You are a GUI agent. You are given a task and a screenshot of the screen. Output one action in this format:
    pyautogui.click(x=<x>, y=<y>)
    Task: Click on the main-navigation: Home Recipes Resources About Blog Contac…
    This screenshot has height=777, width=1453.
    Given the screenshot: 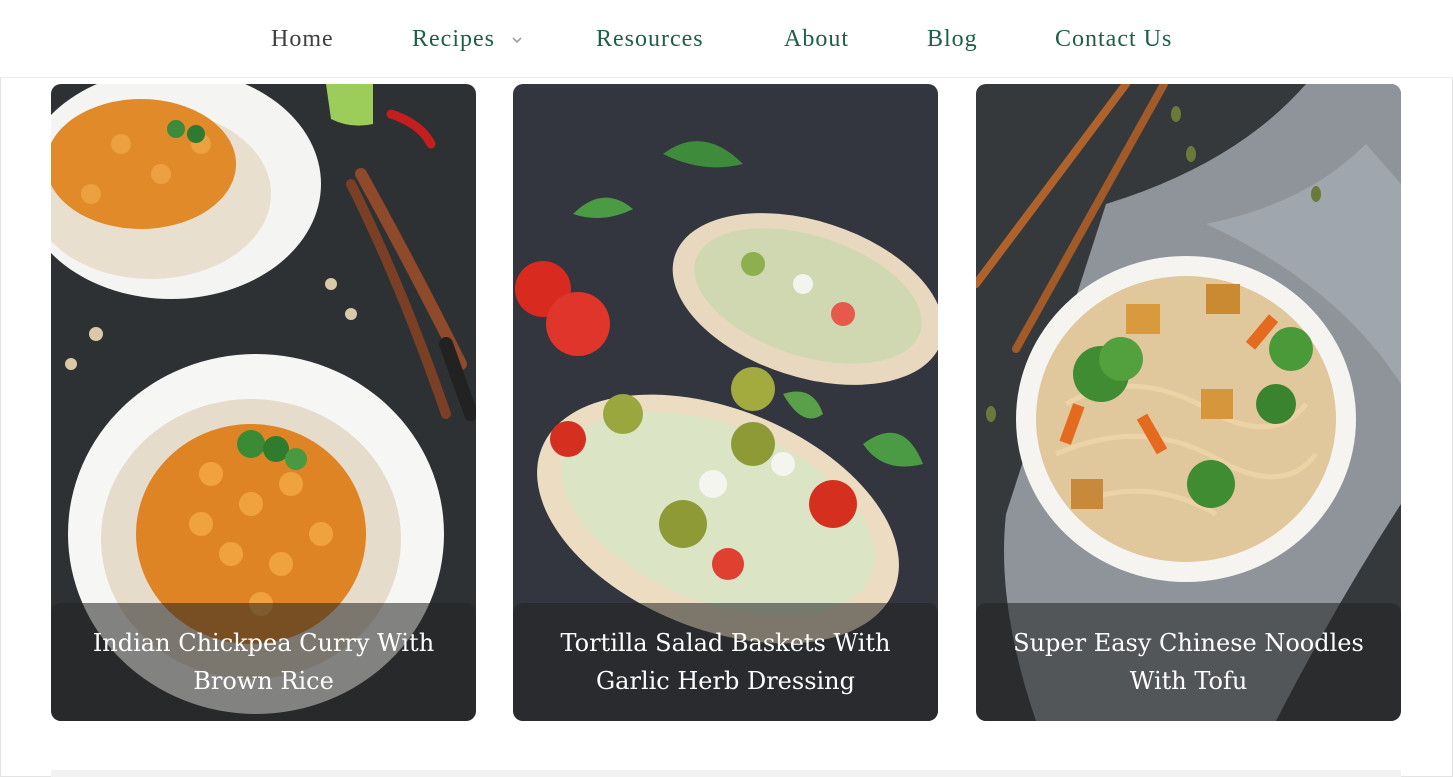 What is the action you would take?
    pyautogui.click(x=726, y=39)
    